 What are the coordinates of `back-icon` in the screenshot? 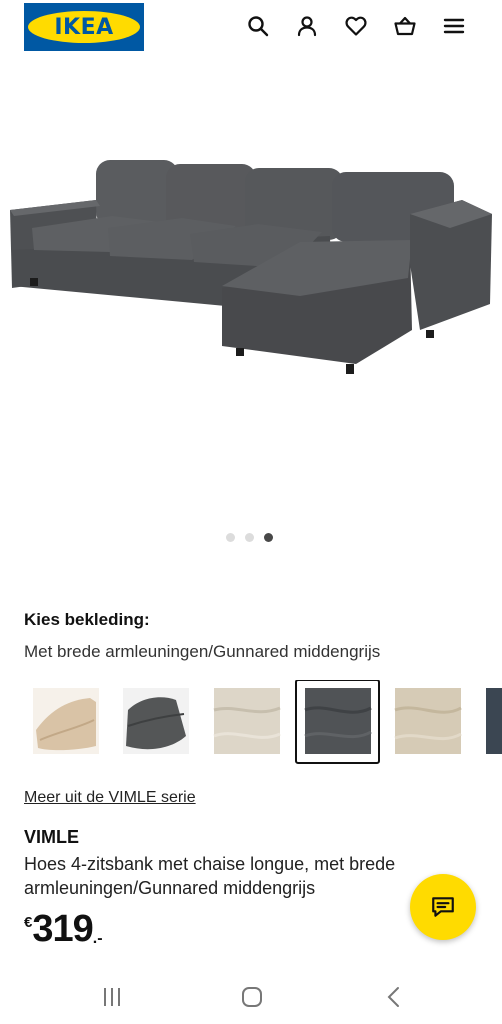 It's located at (394, 997).